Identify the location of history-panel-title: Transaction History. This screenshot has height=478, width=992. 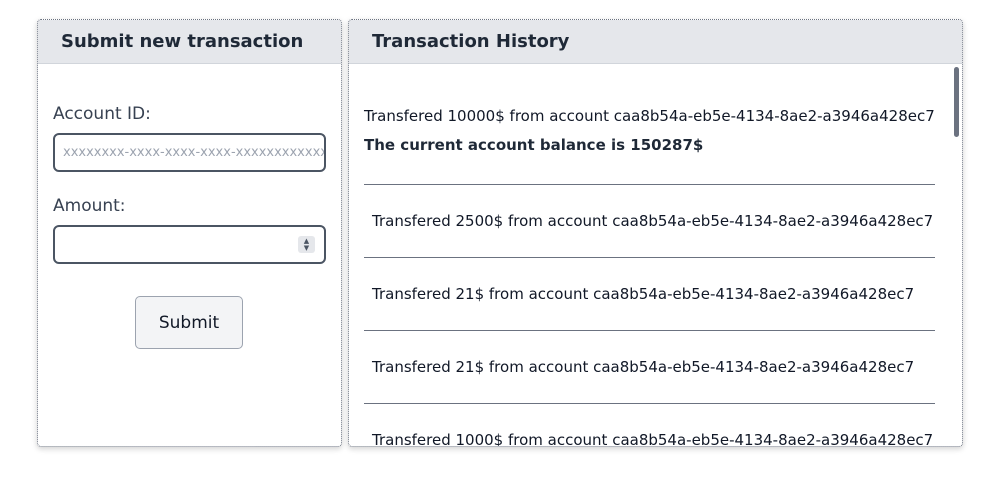
(655, 42).